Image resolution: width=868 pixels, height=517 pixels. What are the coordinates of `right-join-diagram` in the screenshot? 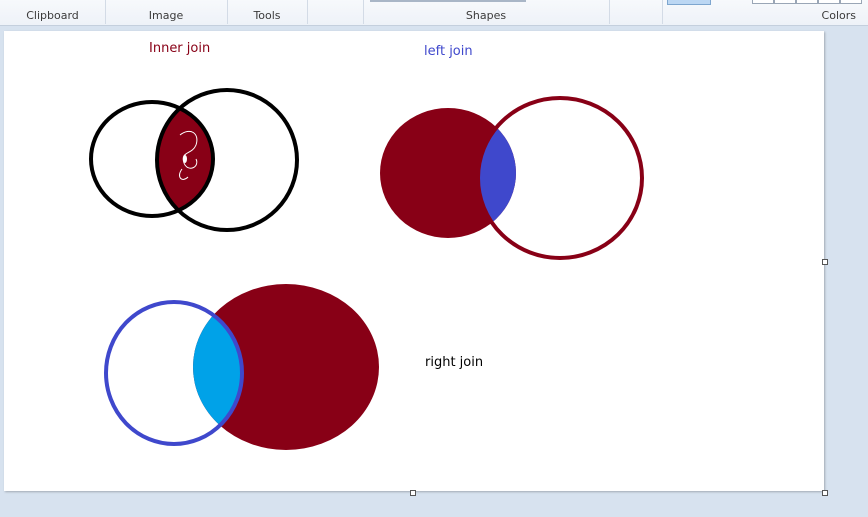 It's located at (241, 367).